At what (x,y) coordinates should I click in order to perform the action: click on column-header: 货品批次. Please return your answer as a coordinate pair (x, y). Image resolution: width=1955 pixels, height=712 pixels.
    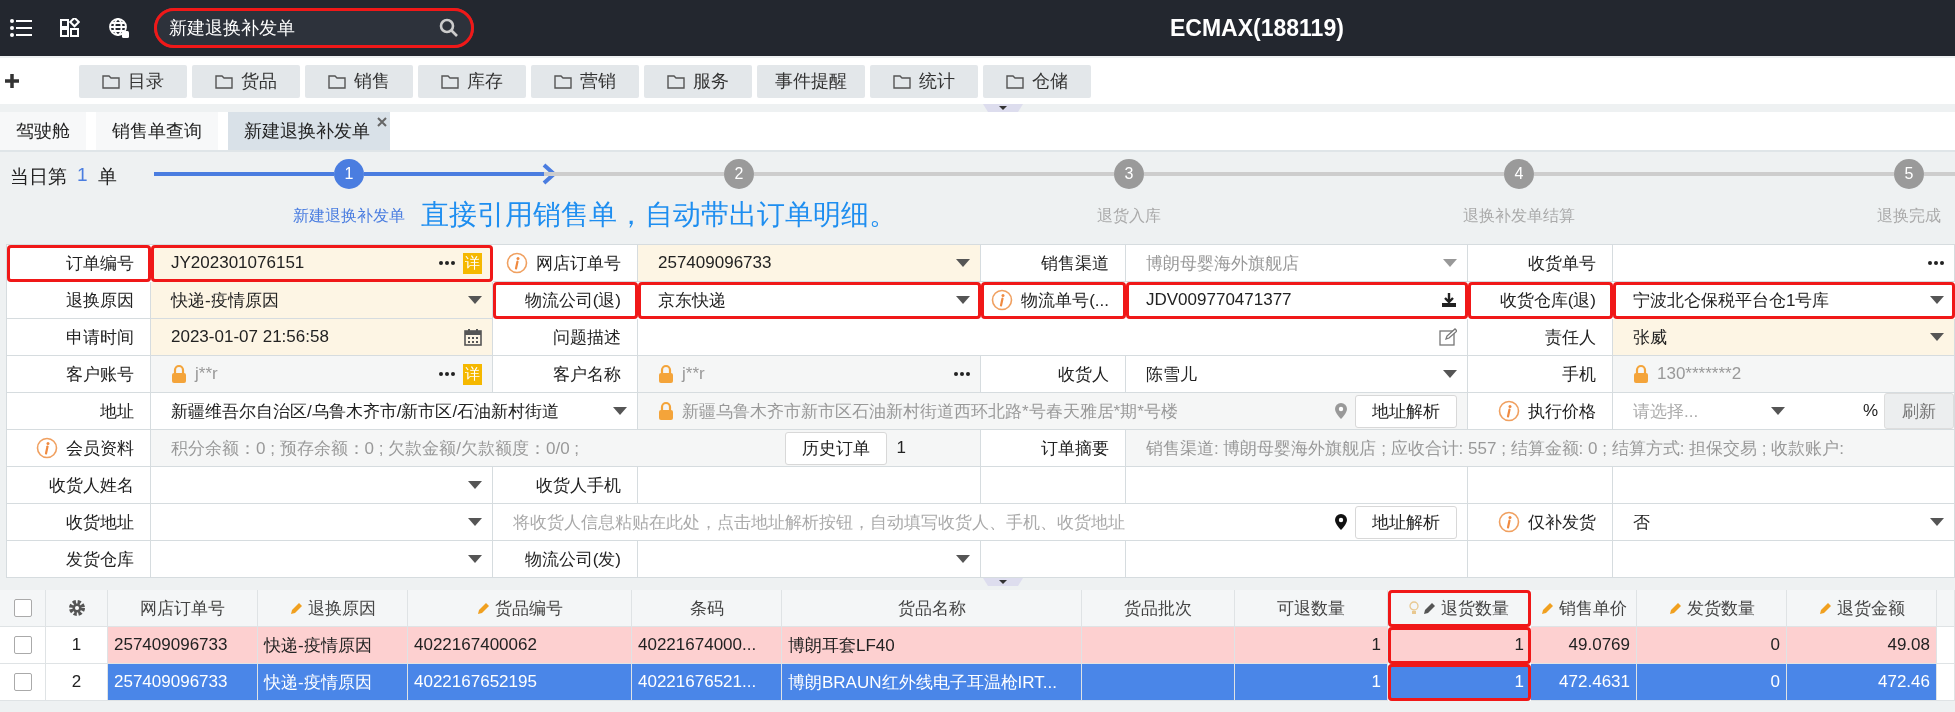
    Looking at the image, I should click on (1158, 608).